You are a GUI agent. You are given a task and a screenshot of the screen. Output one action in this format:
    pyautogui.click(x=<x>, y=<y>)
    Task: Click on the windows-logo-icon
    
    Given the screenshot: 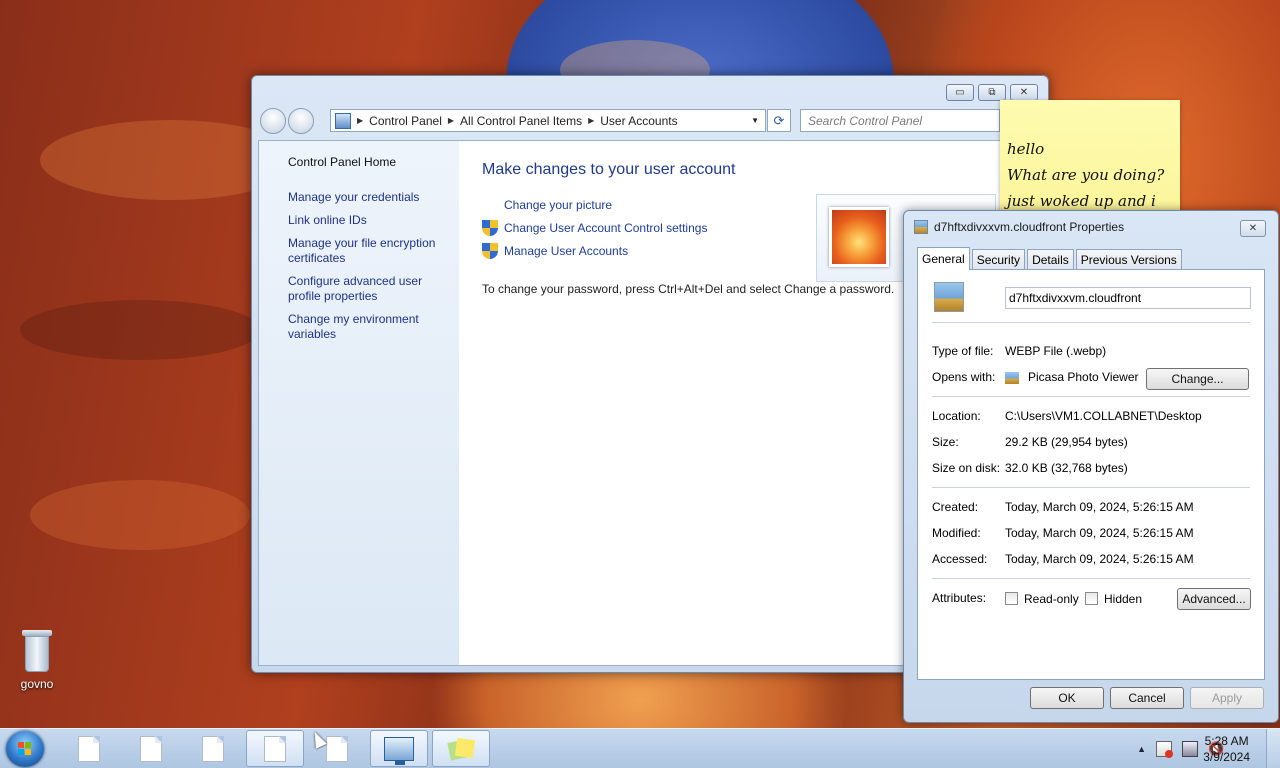 What is the action you would take?
    pyautogui.click(x=25, y=749)
    